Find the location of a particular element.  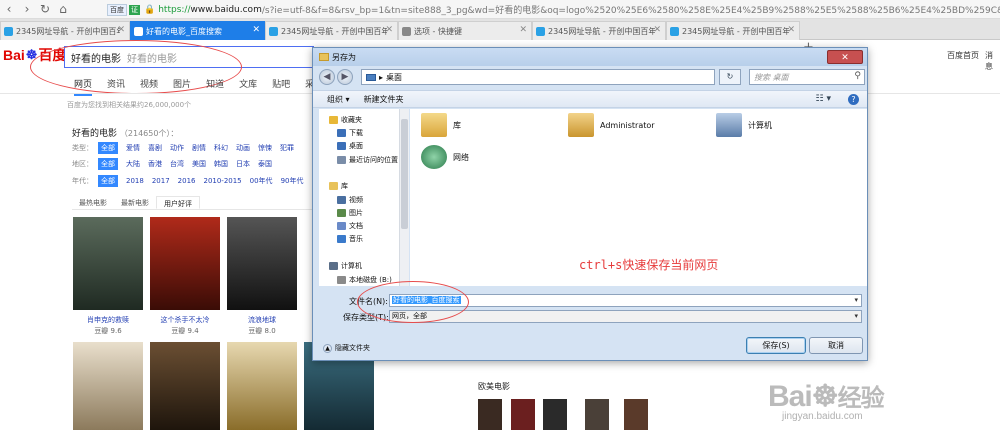

filter-item: 2018 is located at coordinates (135, 181).